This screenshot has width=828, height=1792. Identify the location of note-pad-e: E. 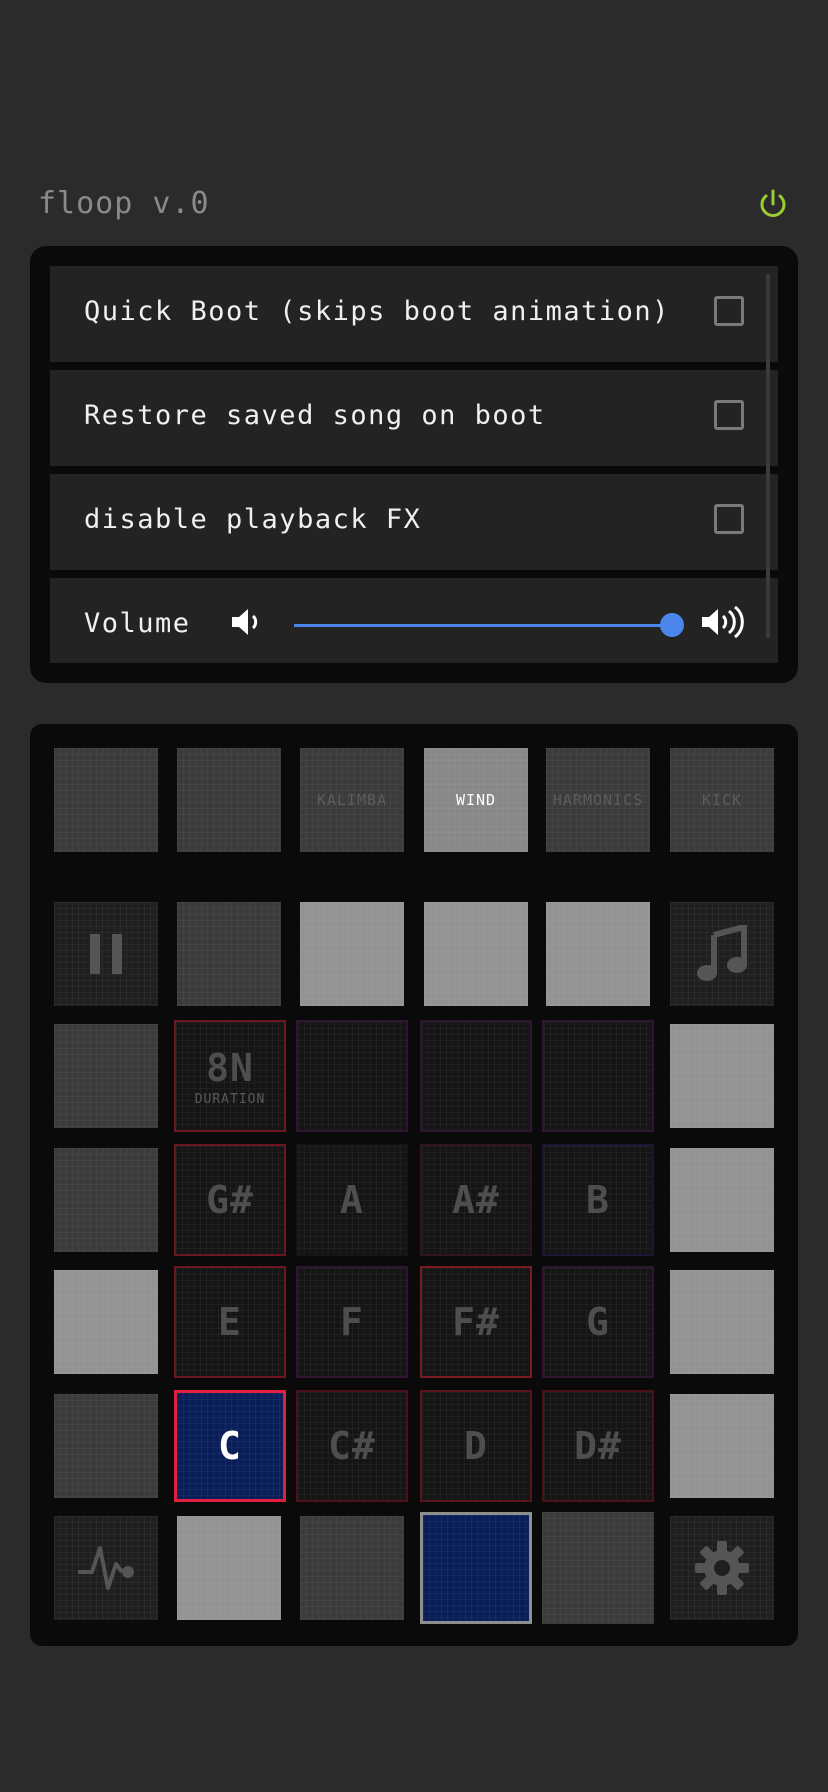
(230, 1322).